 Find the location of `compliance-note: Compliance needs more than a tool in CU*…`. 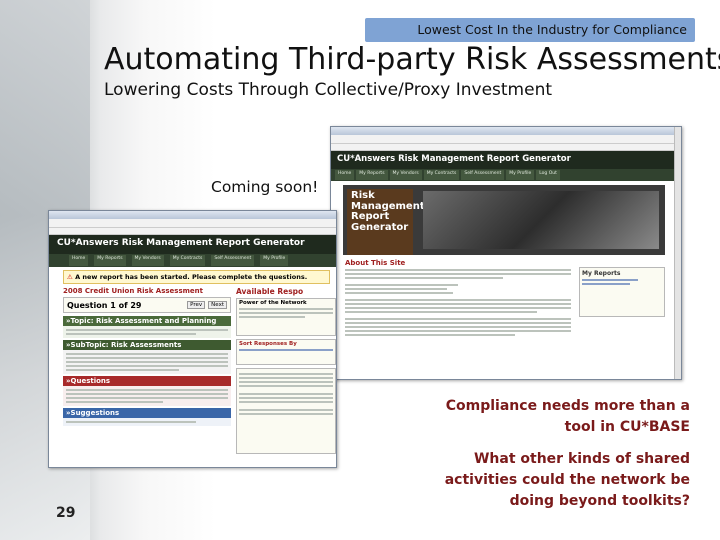

compliance-note: Compliance needs more than a tool in CU*… is located at coordinates (568, 417).